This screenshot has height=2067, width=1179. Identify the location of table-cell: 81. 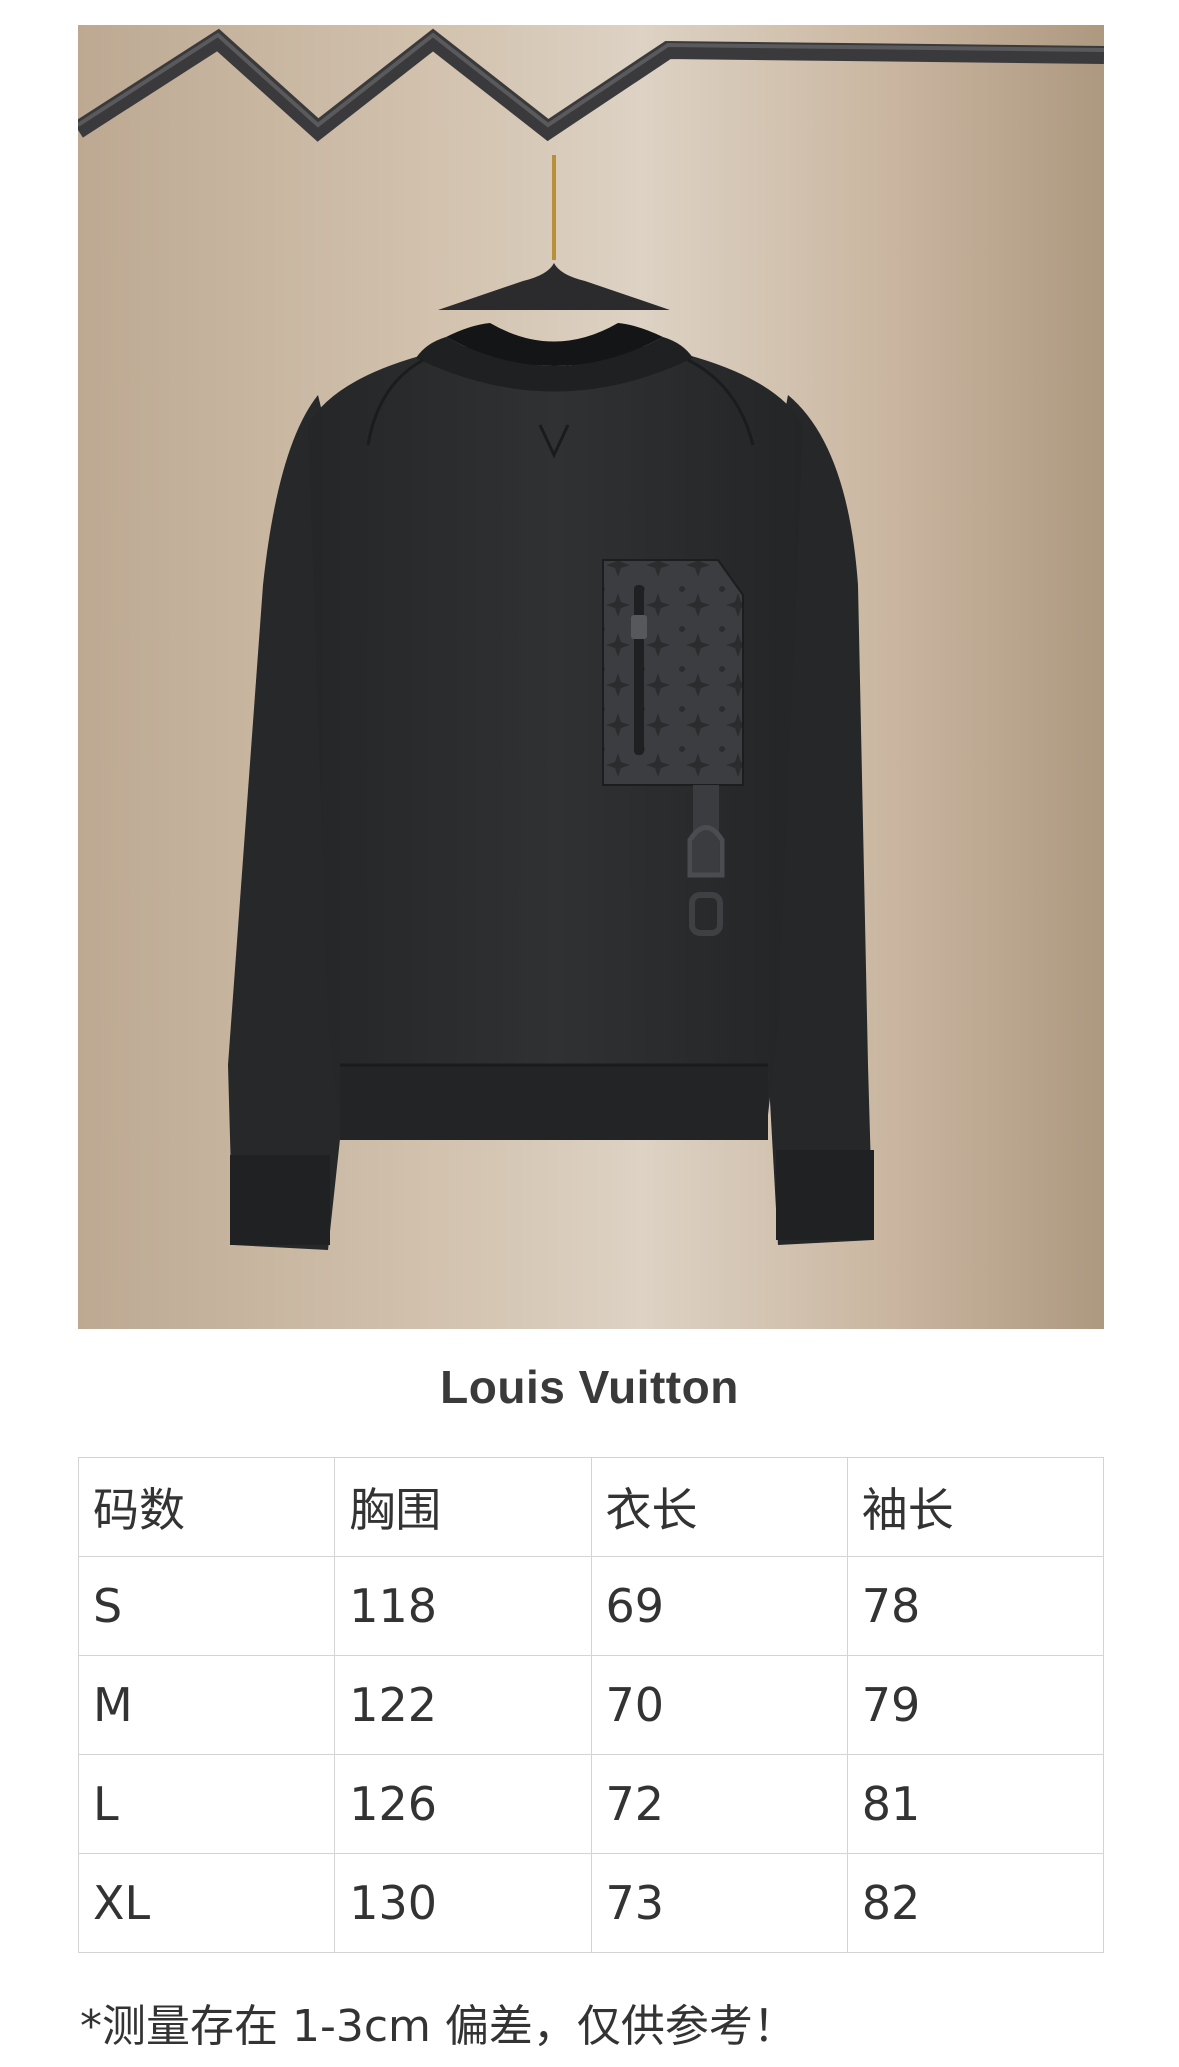
(975, 1804).